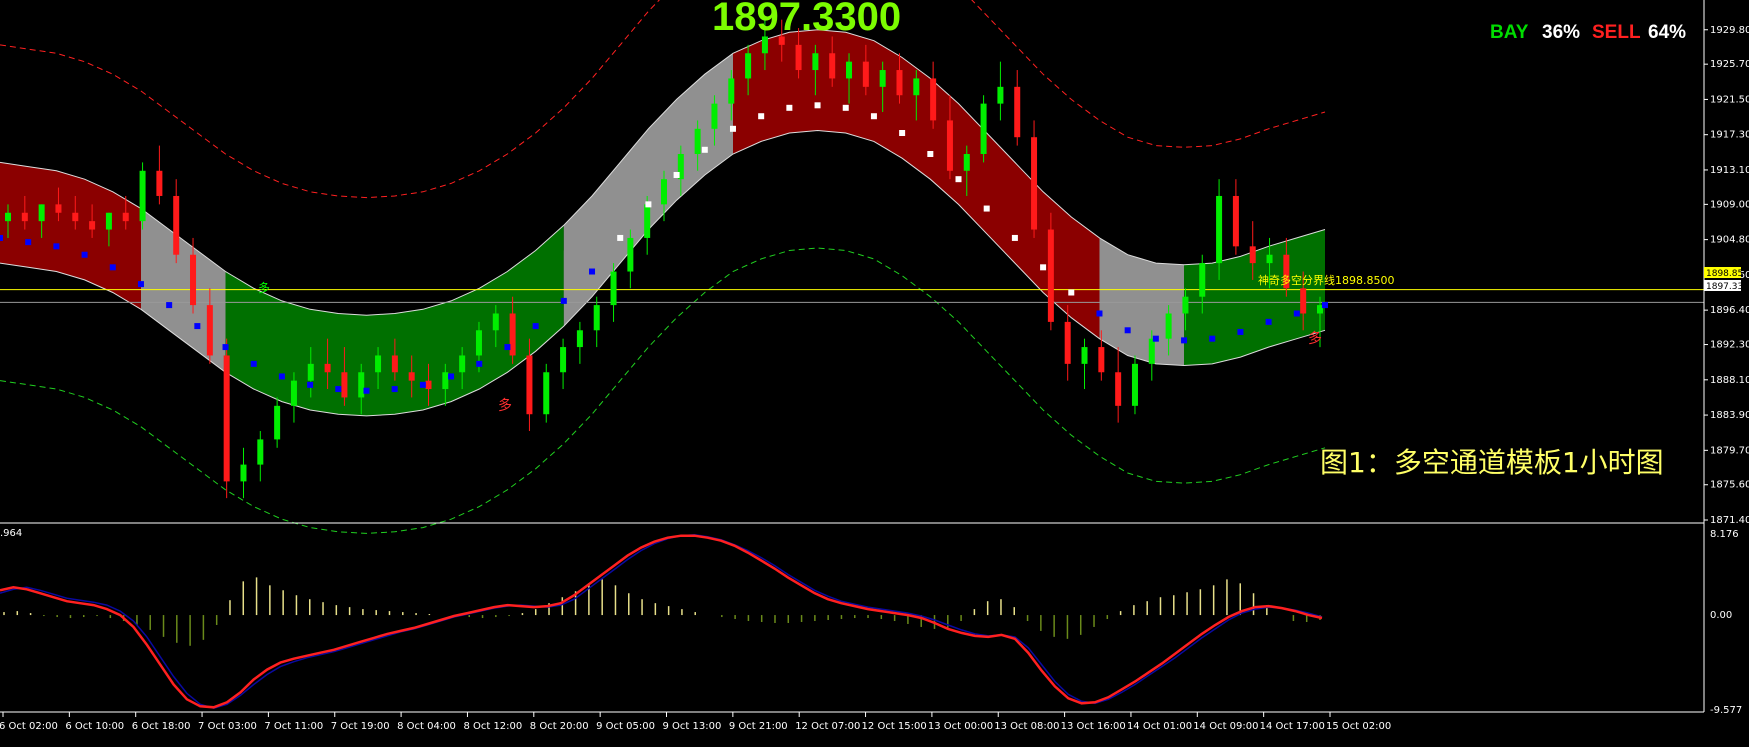 The width and height of the screenshot is (1749, 747). Describe the element at coordinates (1724, 534) in the screenshot. I see `macd-tick-label: 8.176` at that location.